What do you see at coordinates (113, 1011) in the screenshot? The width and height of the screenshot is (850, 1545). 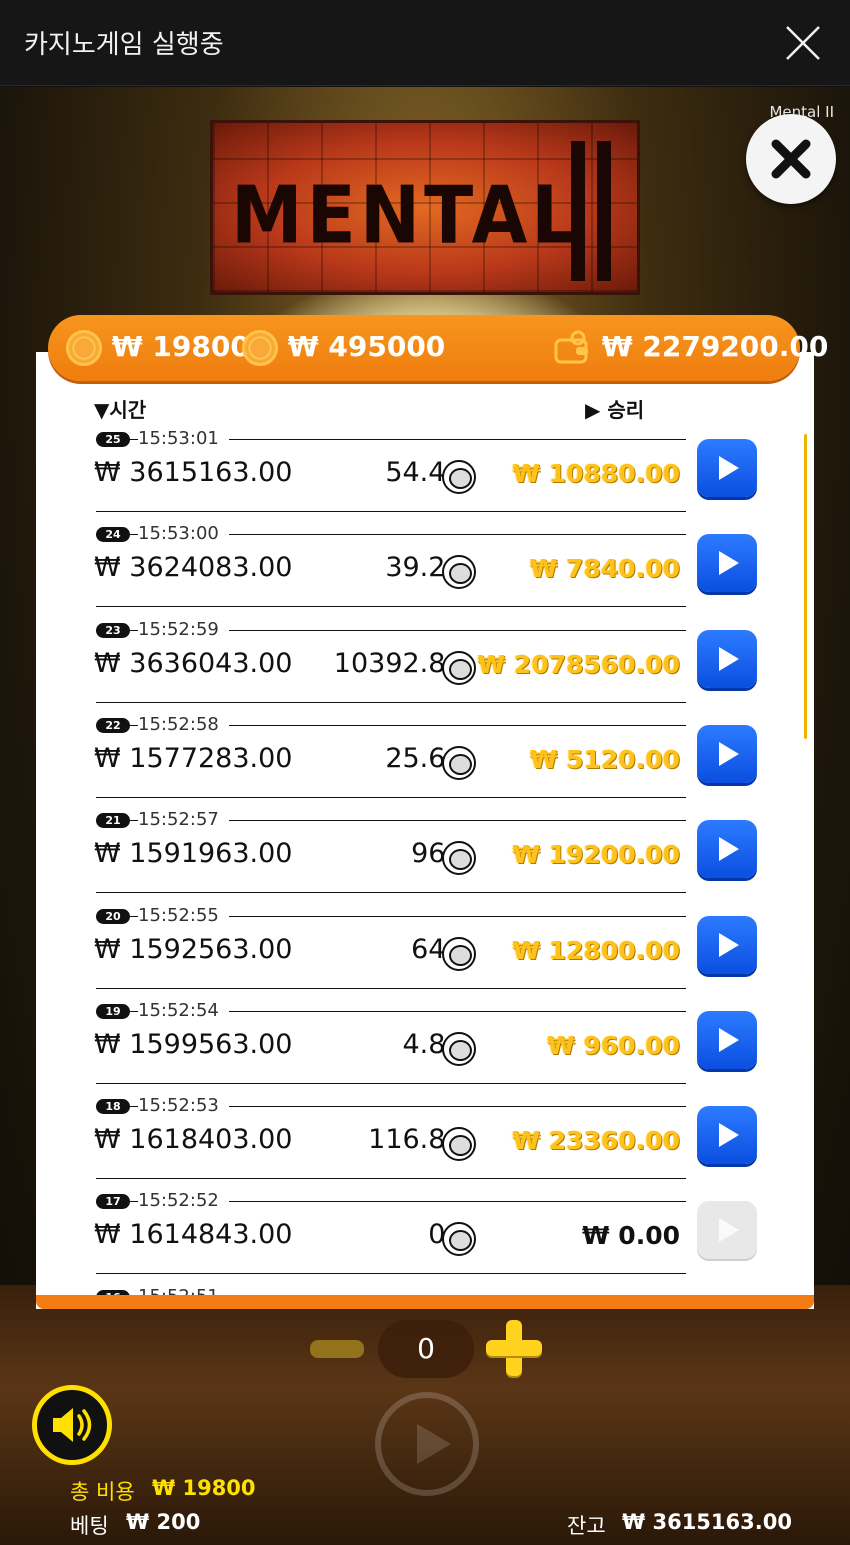 I see `round-number-badge: 19` at bounding box center [113, 1011].